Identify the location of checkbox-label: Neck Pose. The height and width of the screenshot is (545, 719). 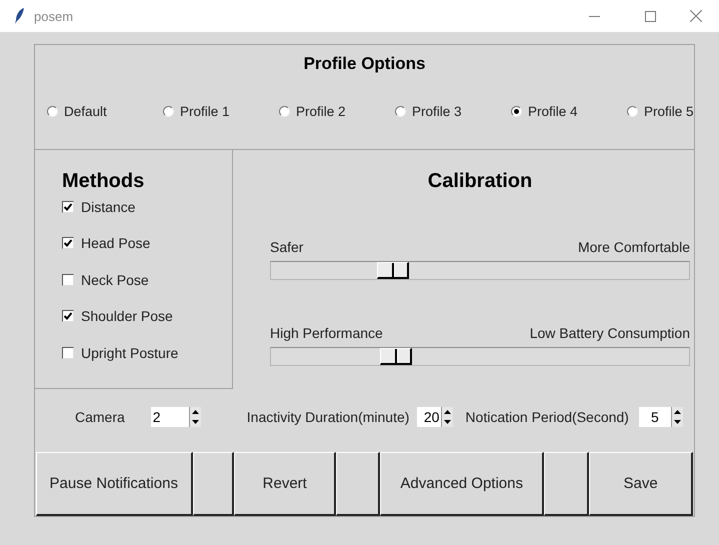
(115, 280).